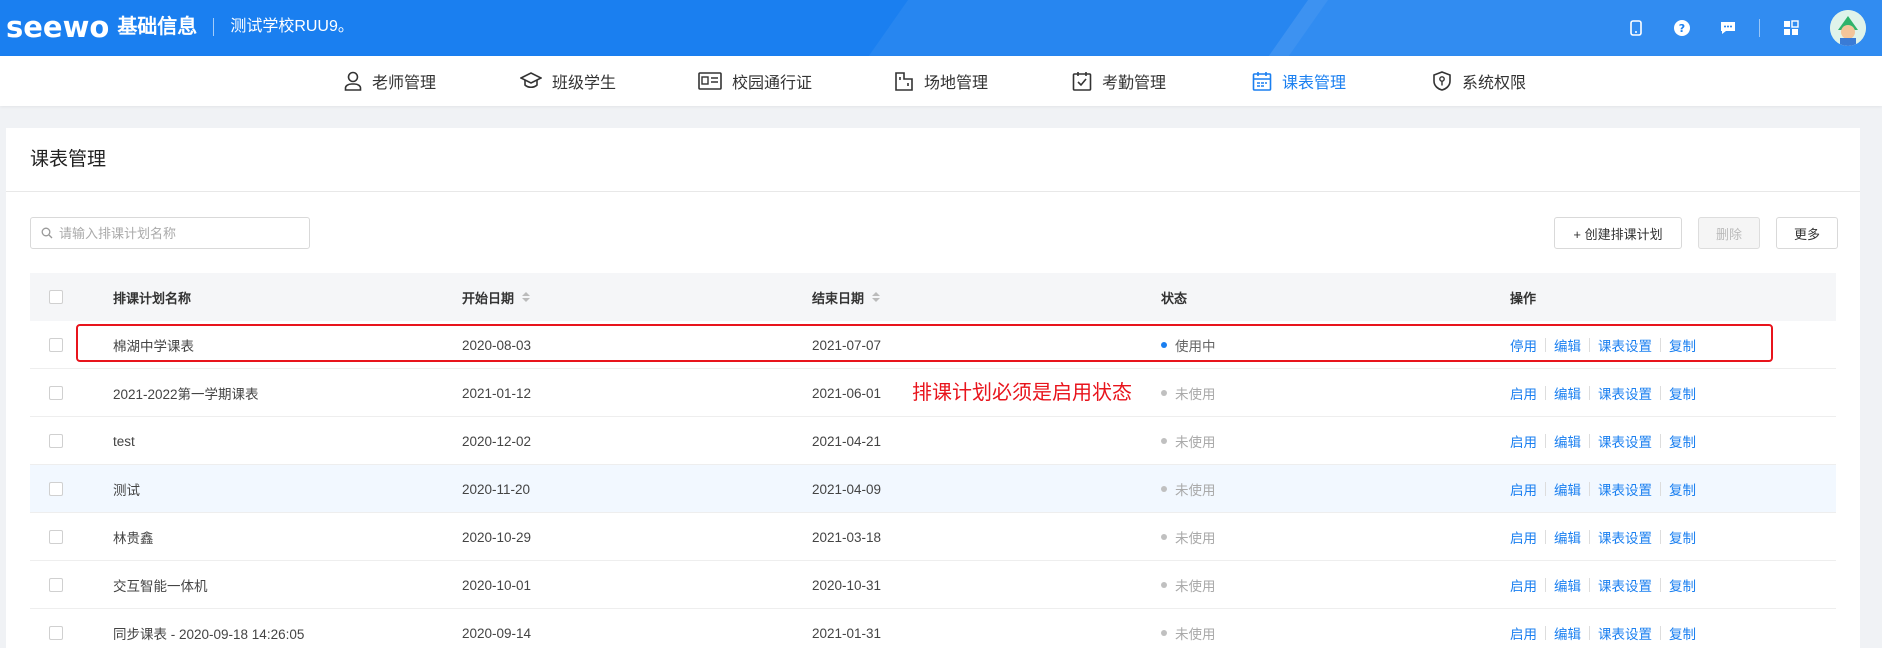 Image resolution: width=1882 pixels, height=648 pixels. What do you see at coordinates (1479, 81) in the screenshot?
I see `nav-item-permissions: 系统权限` at bounding box center [1479, 81].